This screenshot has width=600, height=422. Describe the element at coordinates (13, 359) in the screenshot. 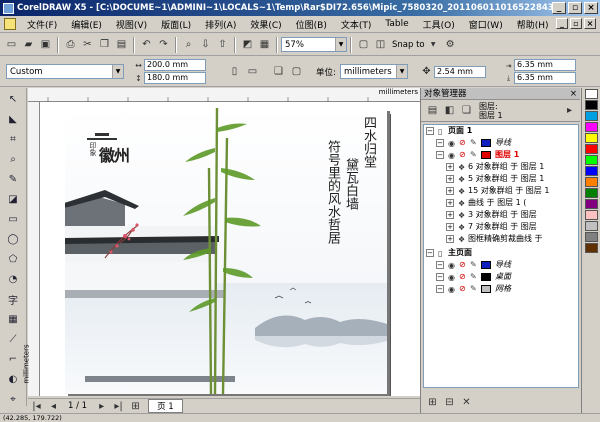

I see `connector-tool-icon: ⌐` at that location.